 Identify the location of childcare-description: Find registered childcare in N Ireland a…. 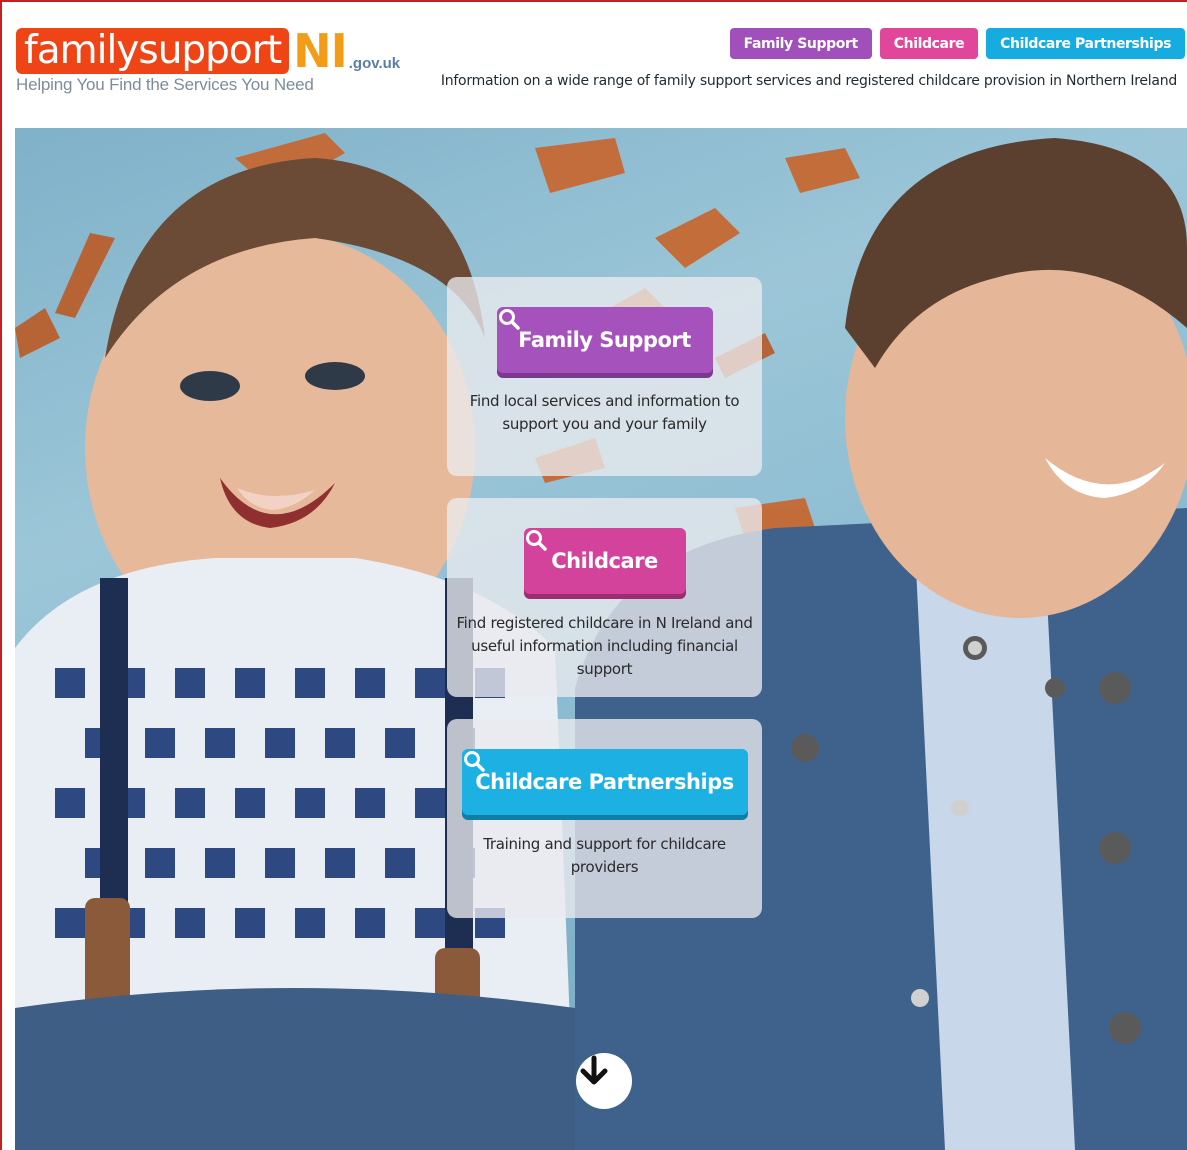
(604, 646).